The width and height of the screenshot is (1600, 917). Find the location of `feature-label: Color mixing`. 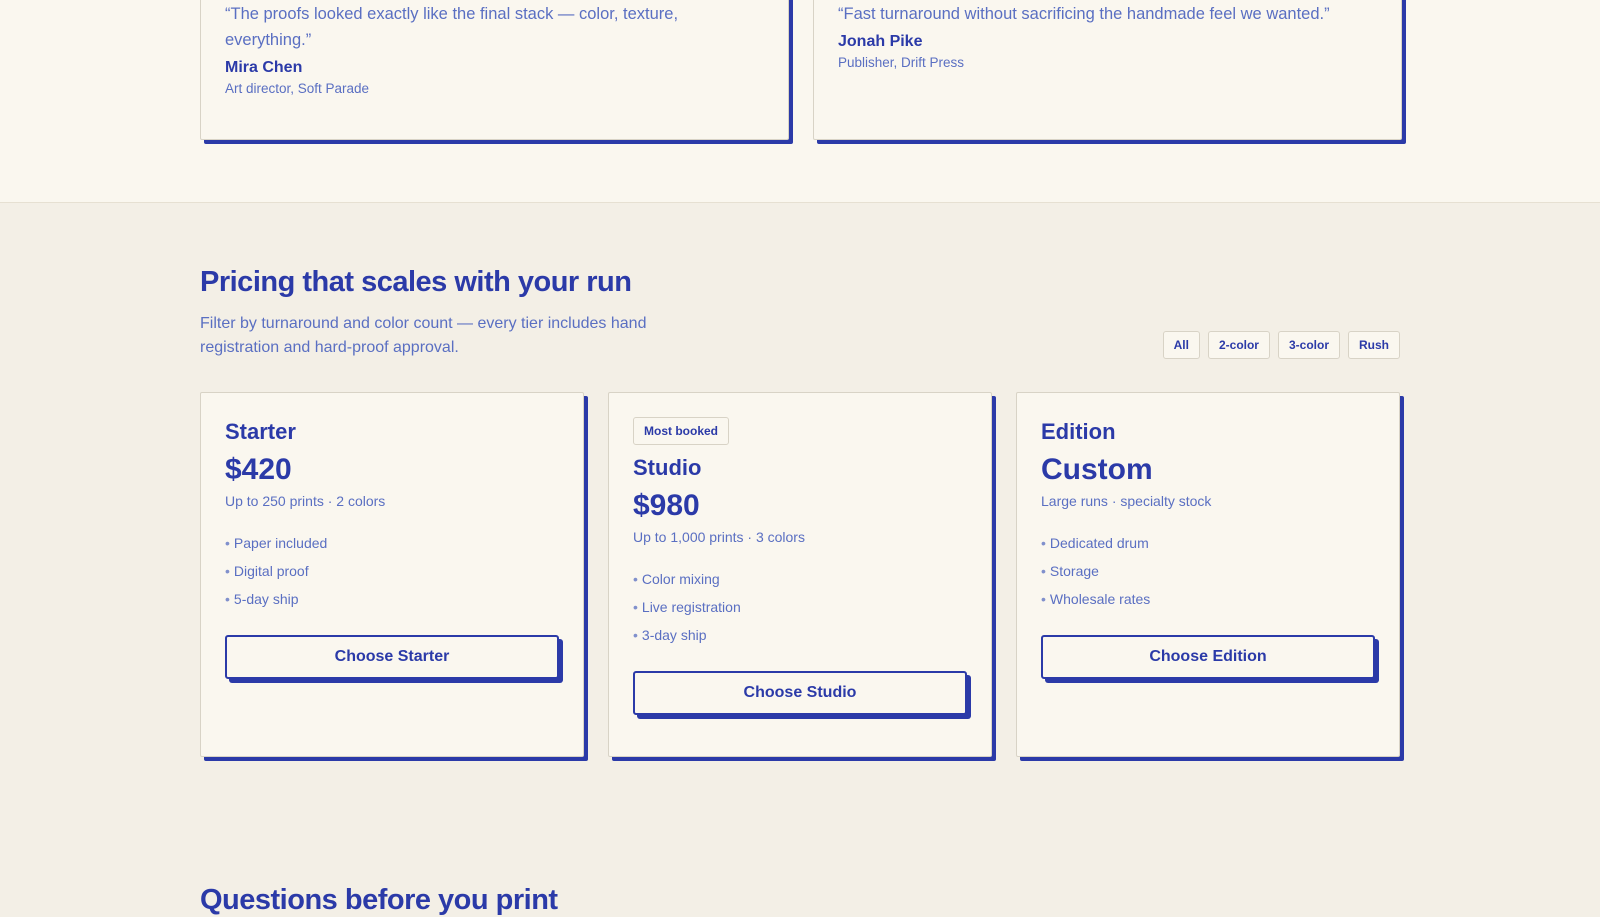

feature-label: Color mixing is located at coordinates (680, 579).